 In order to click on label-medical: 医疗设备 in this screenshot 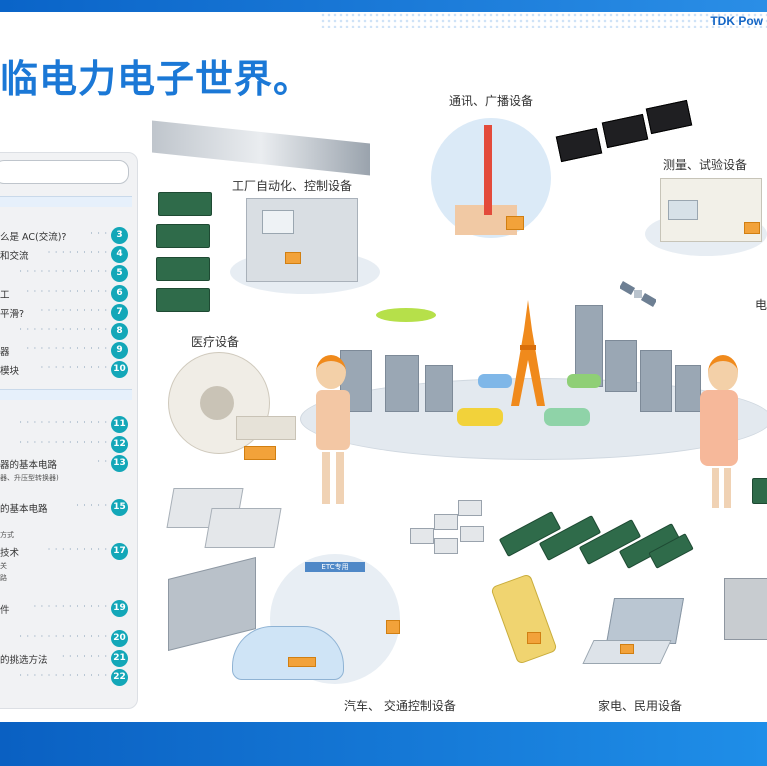, I will do `click(215, 342)`.